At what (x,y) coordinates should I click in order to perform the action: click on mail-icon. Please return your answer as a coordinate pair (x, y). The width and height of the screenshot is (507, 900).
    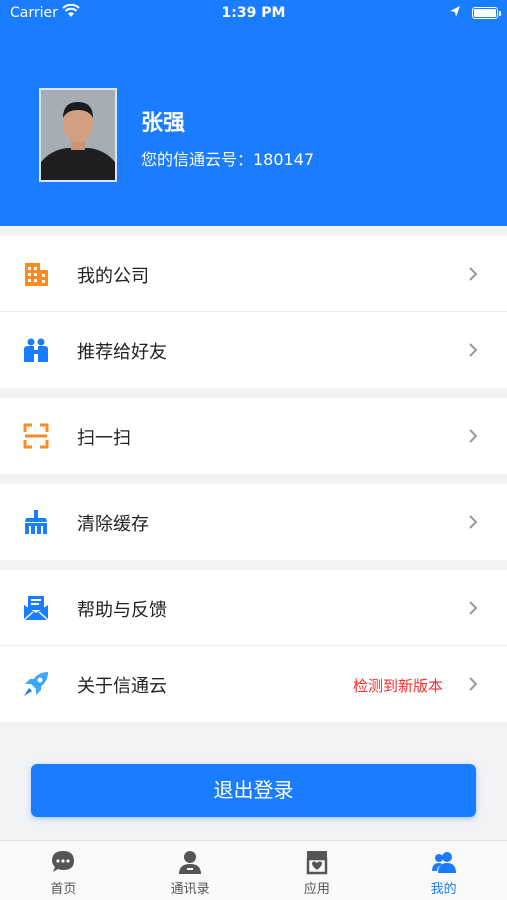
    Looking at the image, I should click on (36, 608).